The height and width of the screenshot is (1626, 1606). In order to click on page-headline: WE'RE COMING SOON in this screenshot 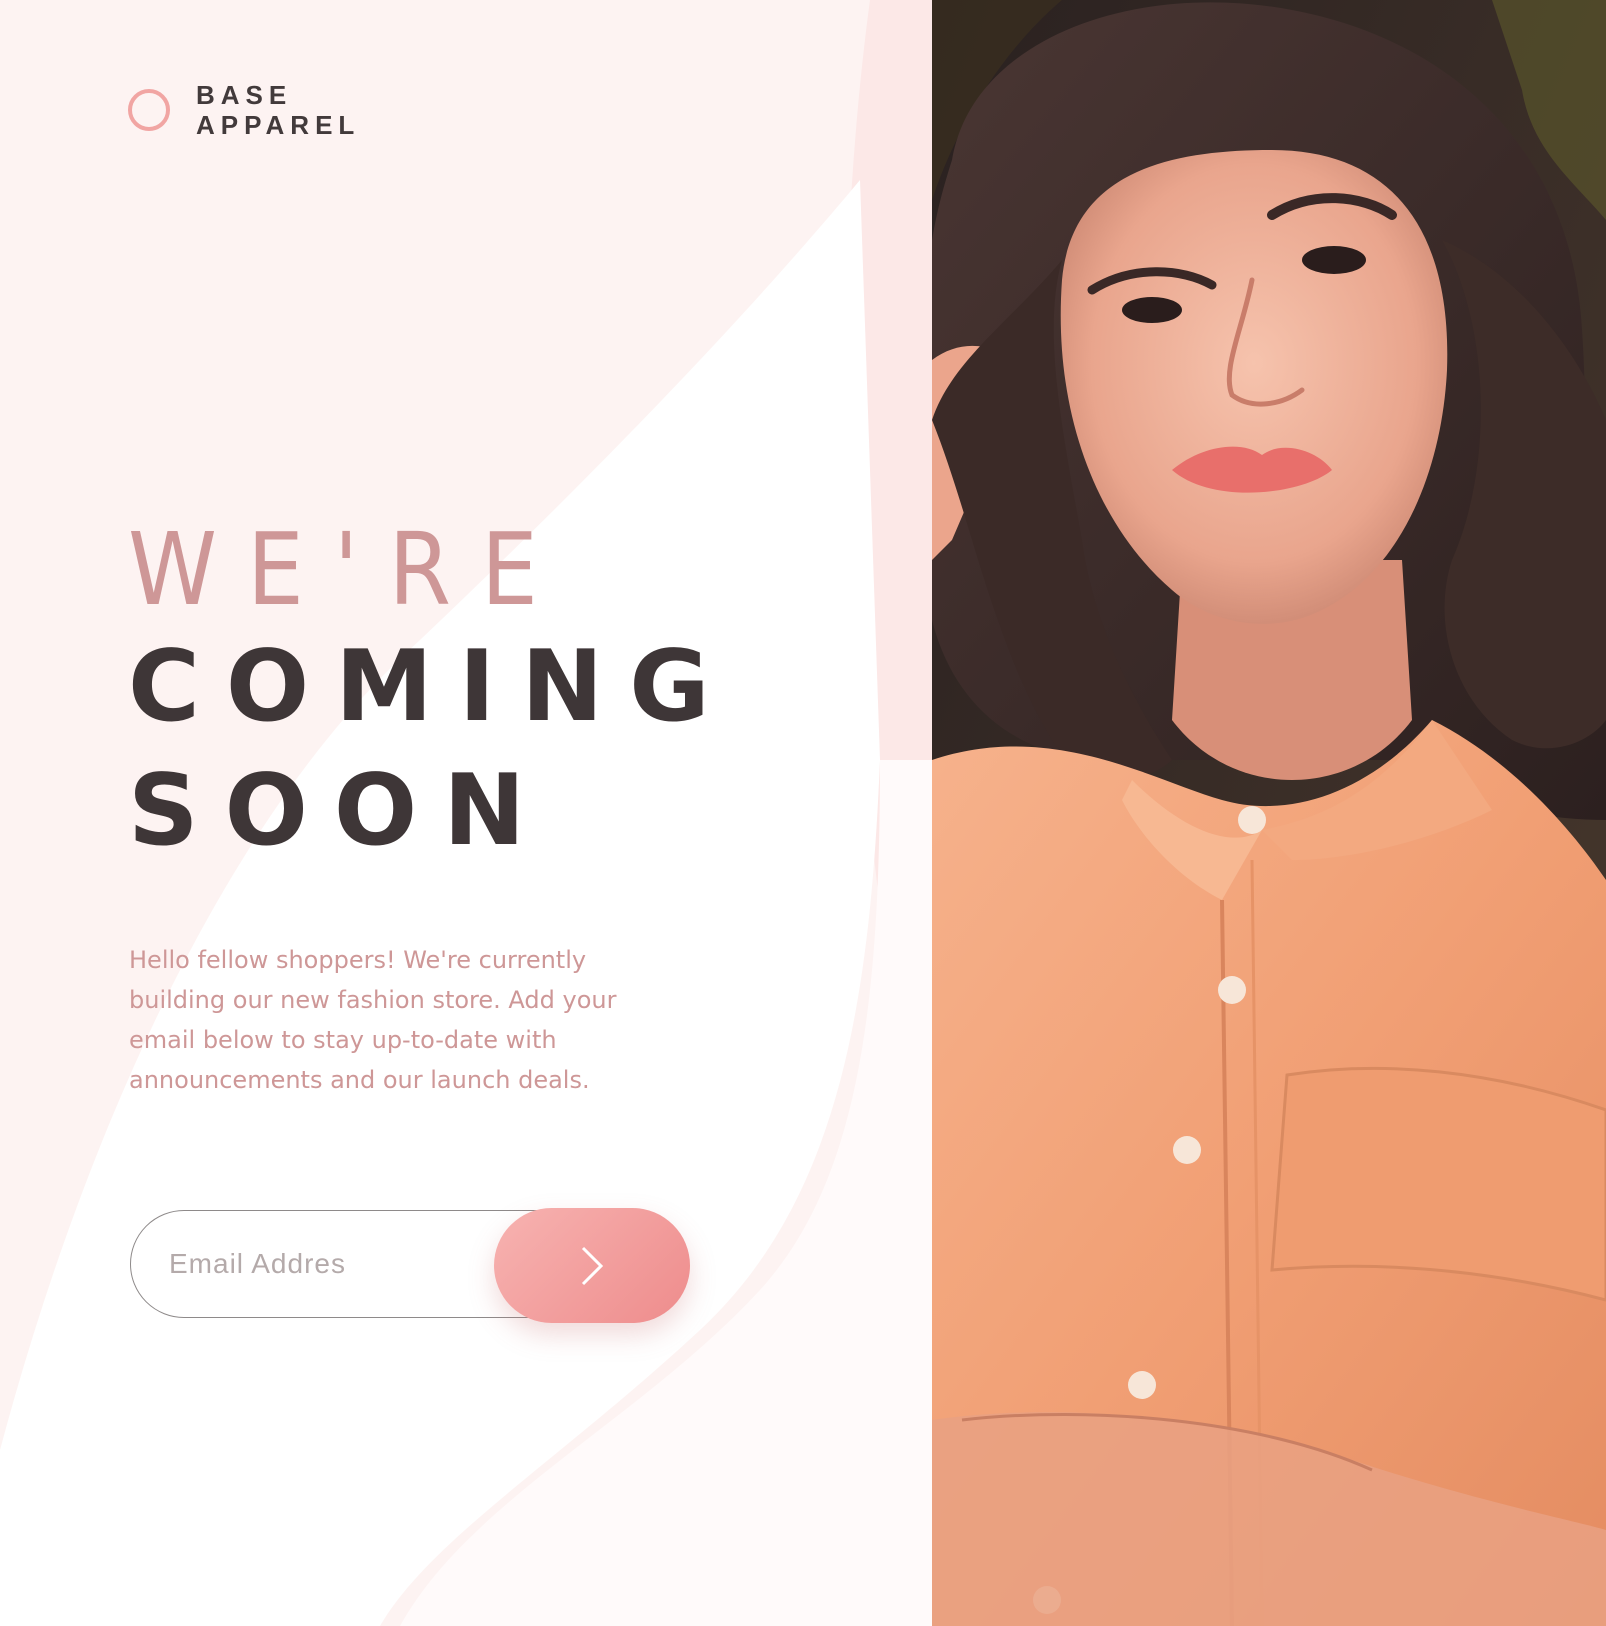, I will do `click(432, 694)`.